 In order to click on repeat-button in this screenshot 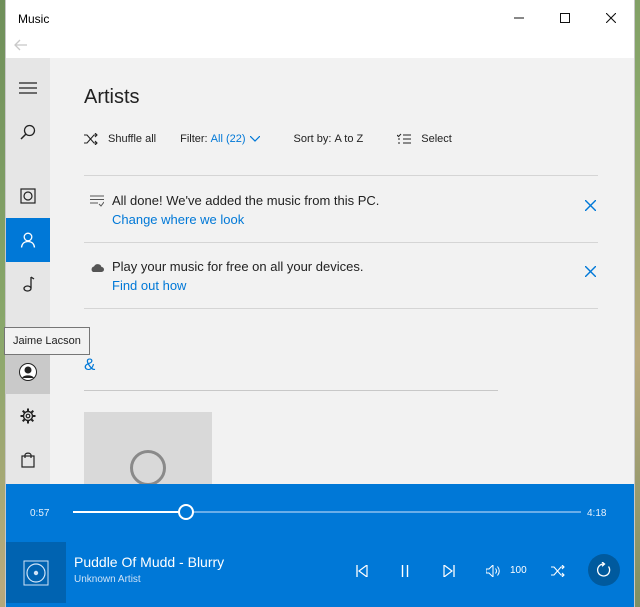, I will do `click(604, 570)`.